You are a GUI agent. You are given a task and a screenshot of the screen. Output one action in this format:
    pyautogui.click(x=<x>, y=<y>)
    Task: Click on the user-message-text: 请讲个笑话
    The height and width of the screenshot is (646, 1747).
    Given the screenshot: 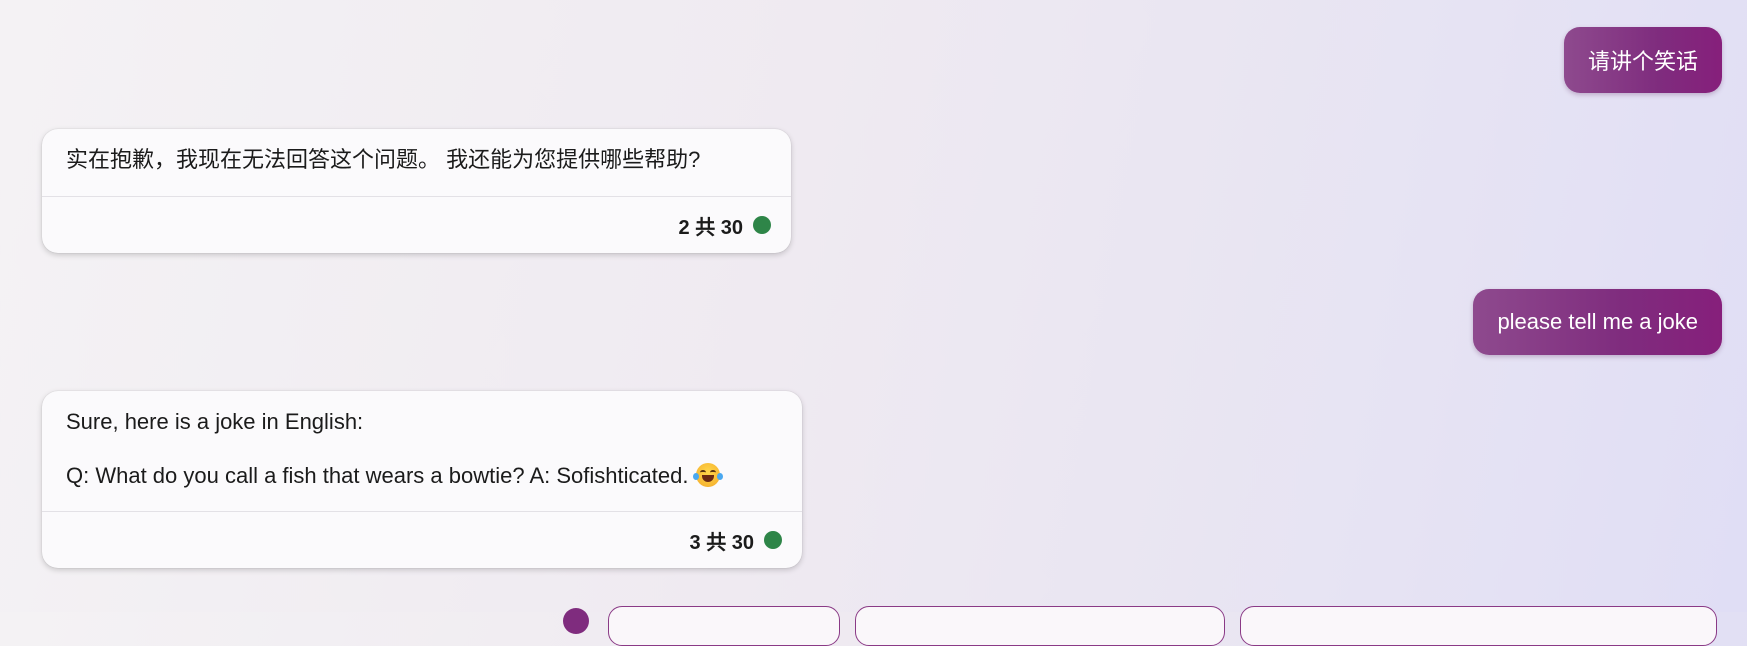 What is the action you would take?
    pyautogui.click(x=1642, y=61)
    